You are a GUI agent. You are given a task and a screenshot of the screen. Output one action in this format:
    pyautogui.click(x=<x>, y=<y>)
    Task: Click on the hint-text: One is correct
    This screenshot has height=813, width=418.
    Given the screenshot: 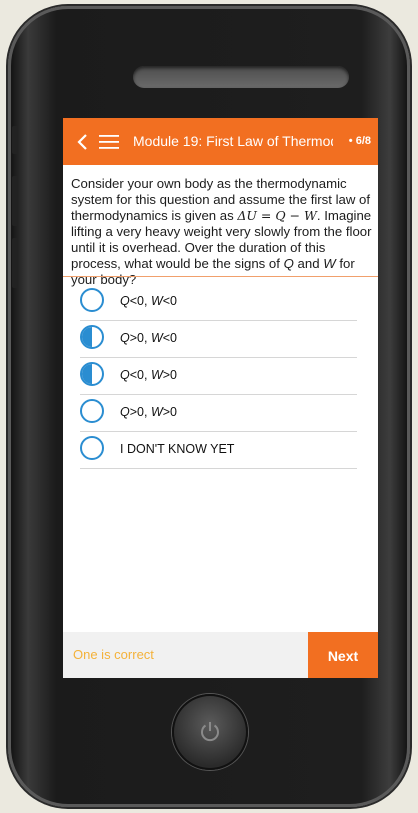 What is the action you would take?
    pyautogui.click(x=113, y=654)
    